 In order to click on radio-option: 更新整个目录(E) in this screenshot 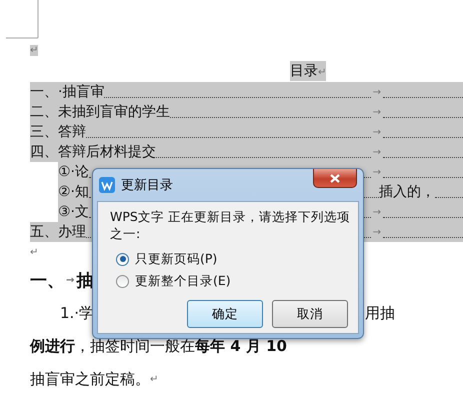, I will do `click(170, 281)`.